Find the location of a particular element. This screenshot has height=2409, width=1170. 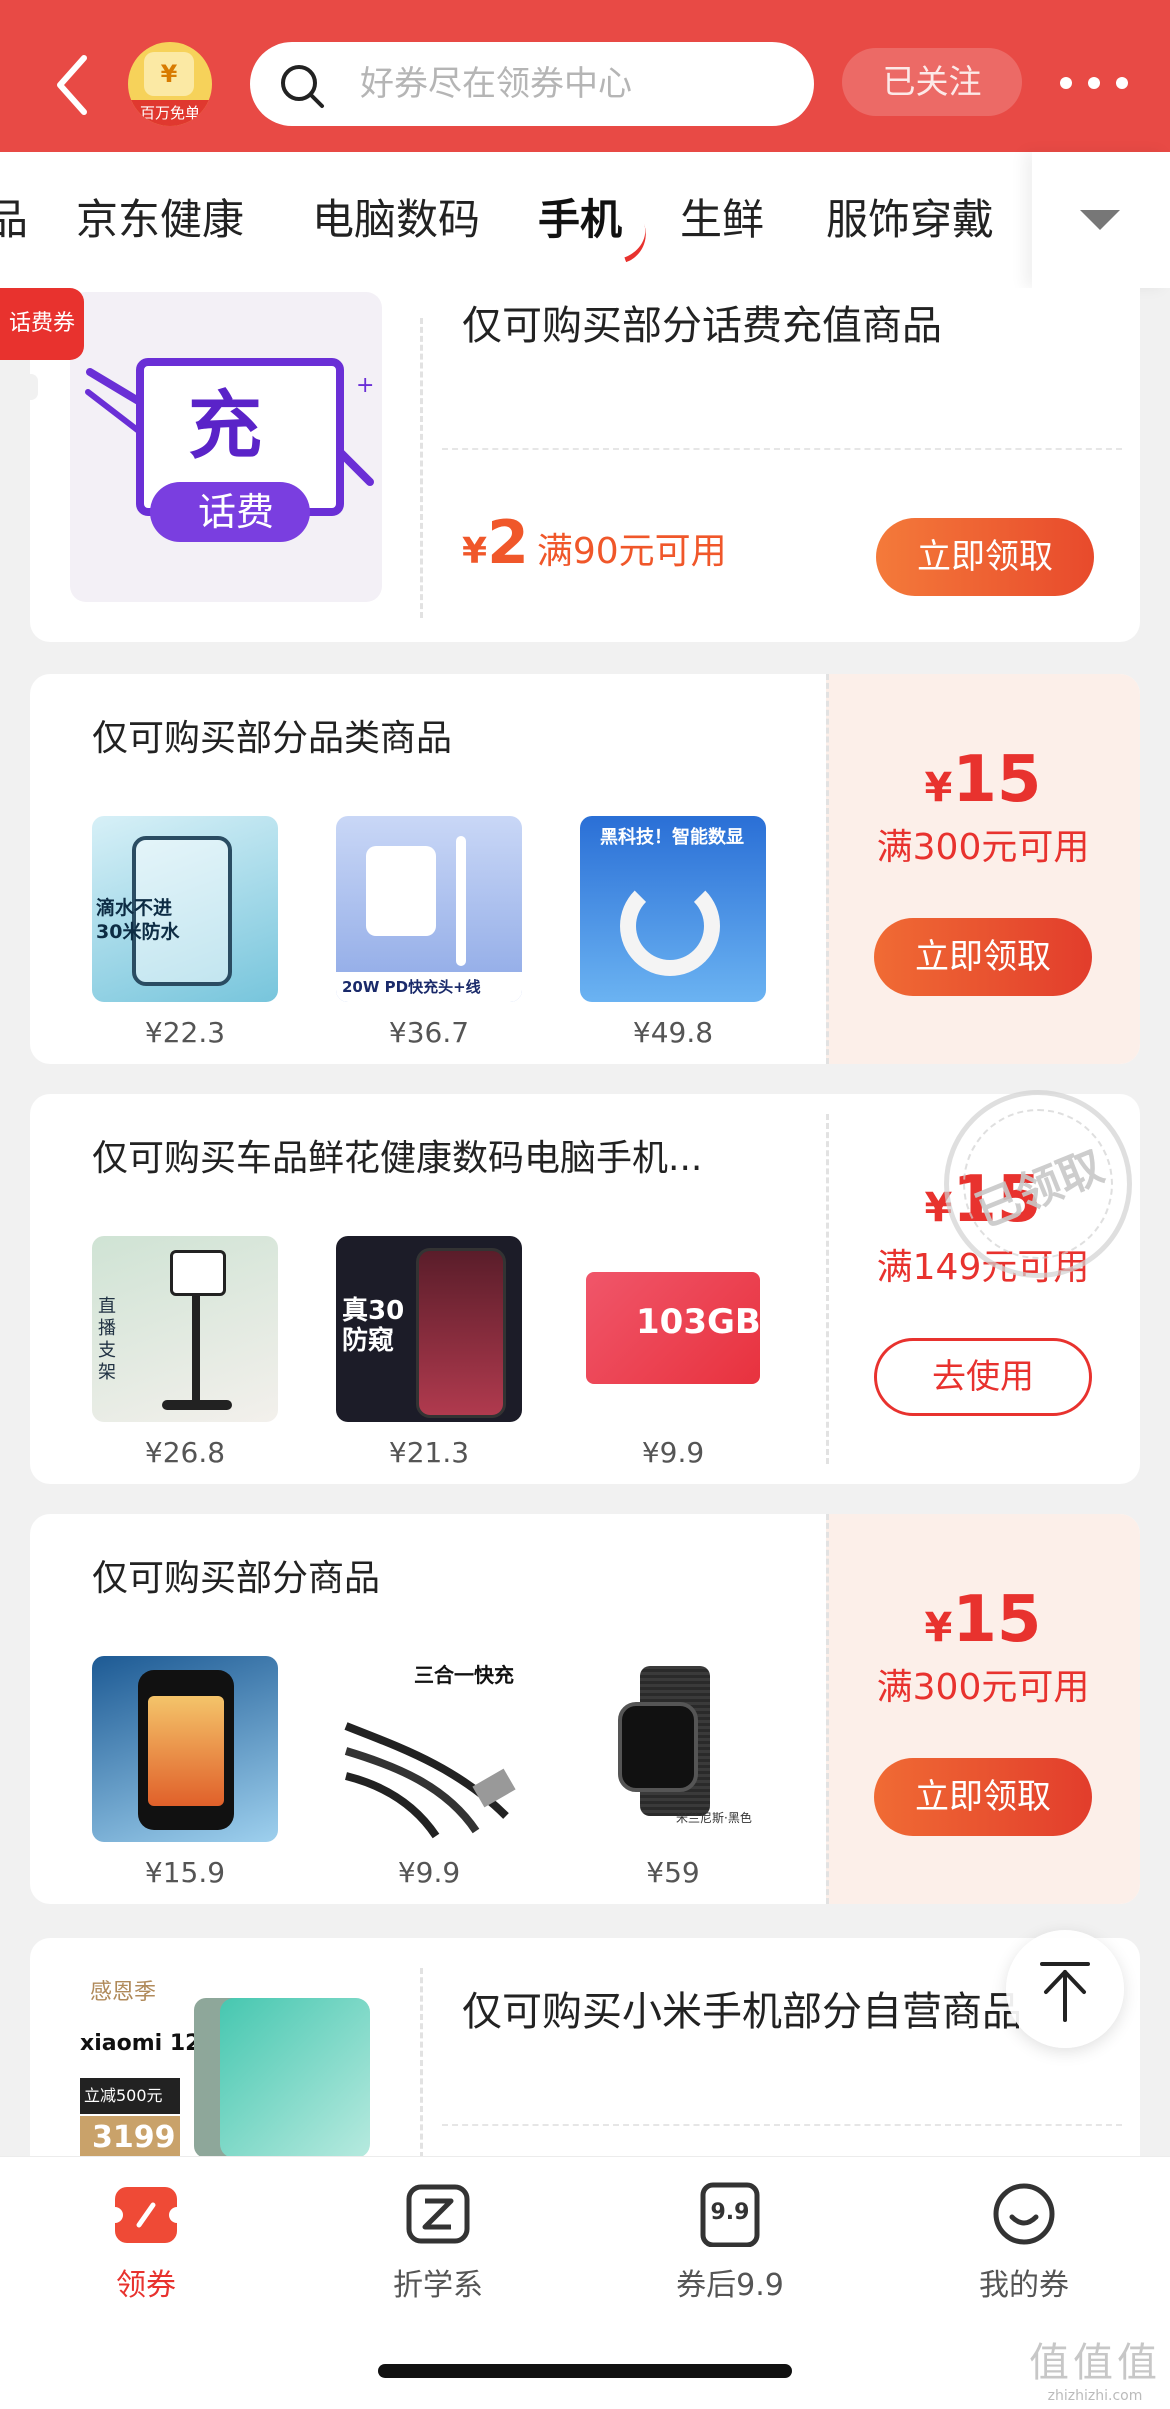

promo-discount-text: 立减500元 is located at coordinates (123, 2095).